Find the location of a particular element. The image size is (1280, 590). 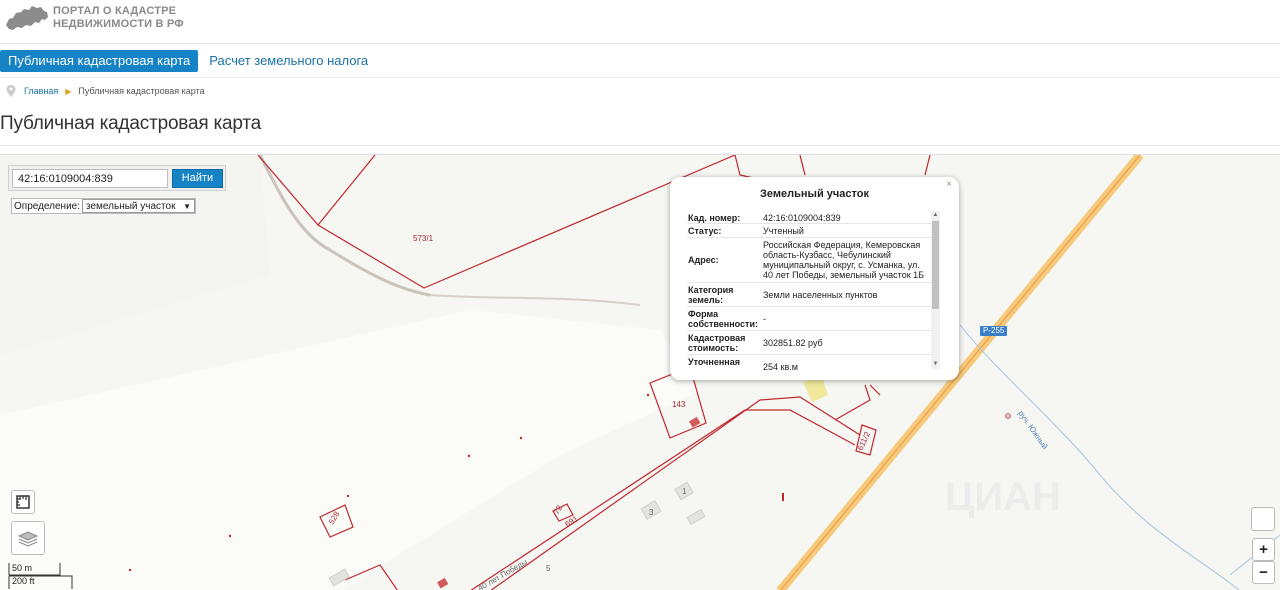

scale-imperial: 200 ft is located at coordinates (23, 581).